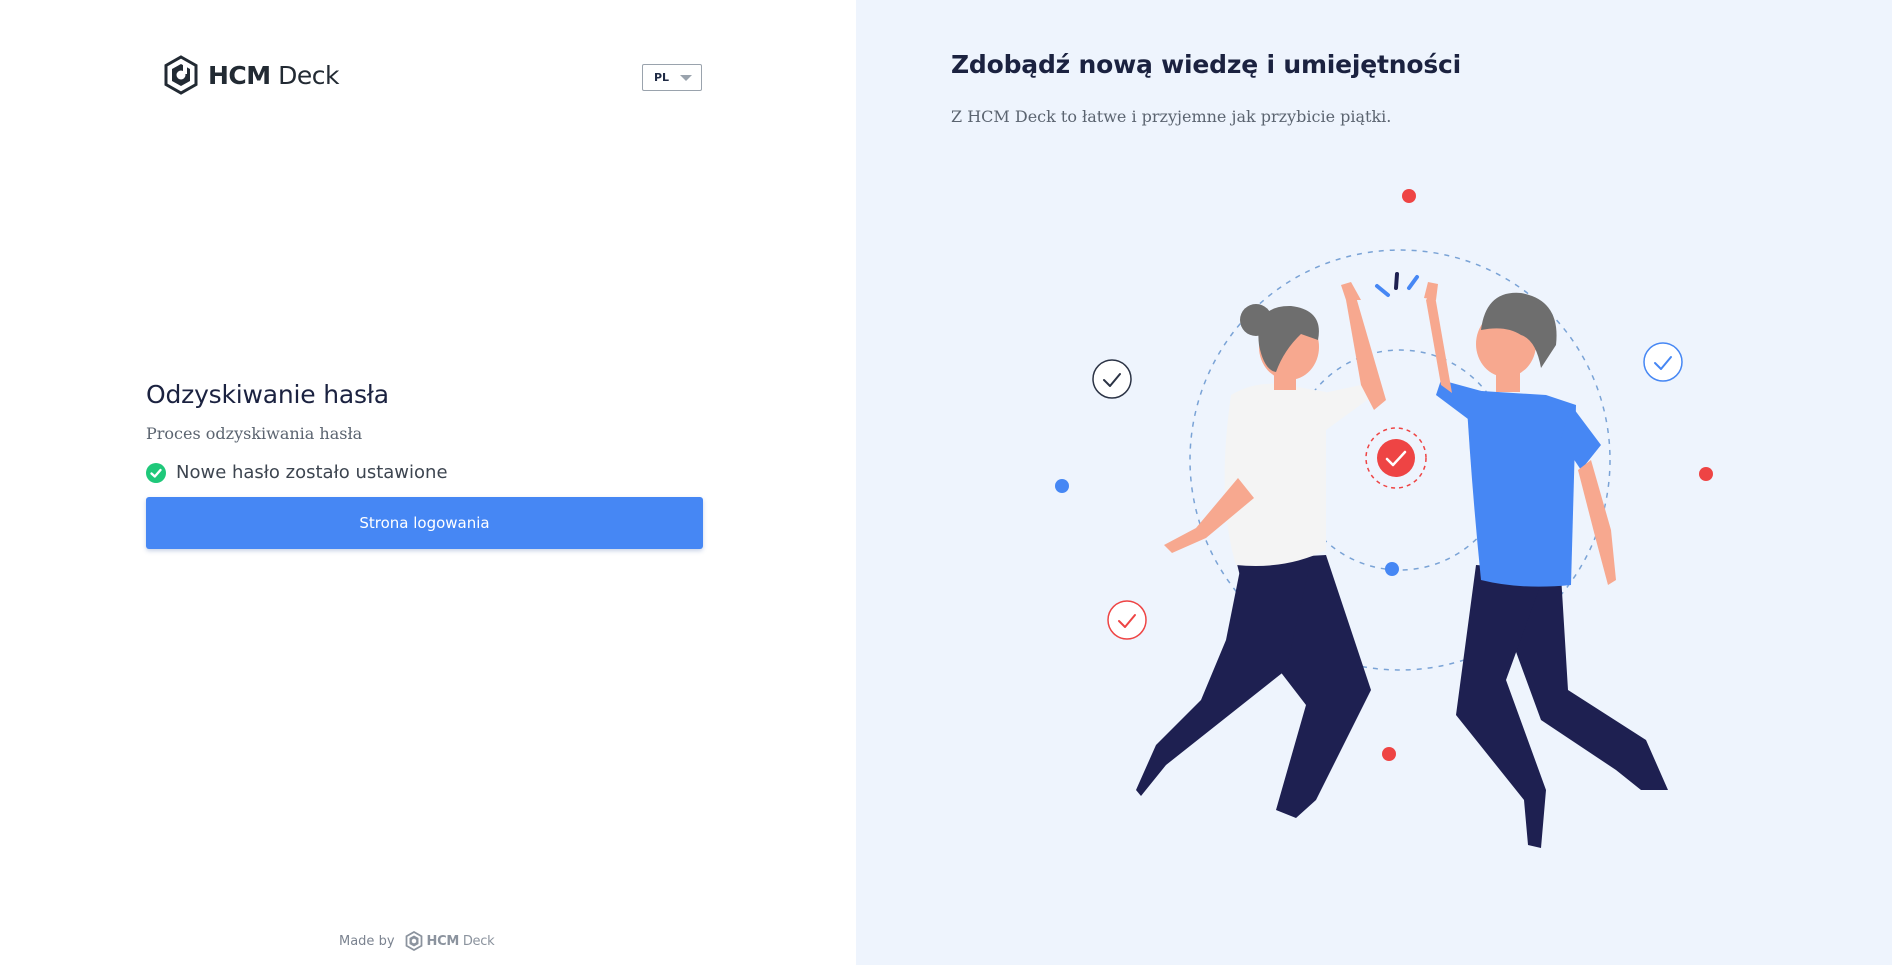 Image resolution: width=1892 pixels, height=965 pixels. Describe the element at coordinates (312, 472) in the screenshot. I see `success-message-text: Nowe hasło zostało ustawione` at that location.